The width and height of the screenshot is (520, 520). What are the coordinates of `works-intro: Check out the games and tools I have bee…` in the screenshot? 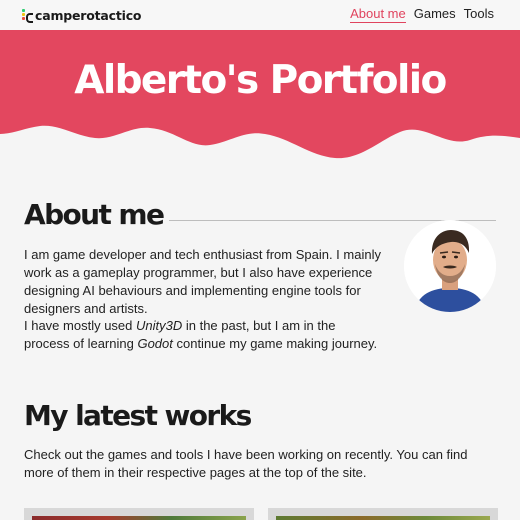 It's located at (246, 463).